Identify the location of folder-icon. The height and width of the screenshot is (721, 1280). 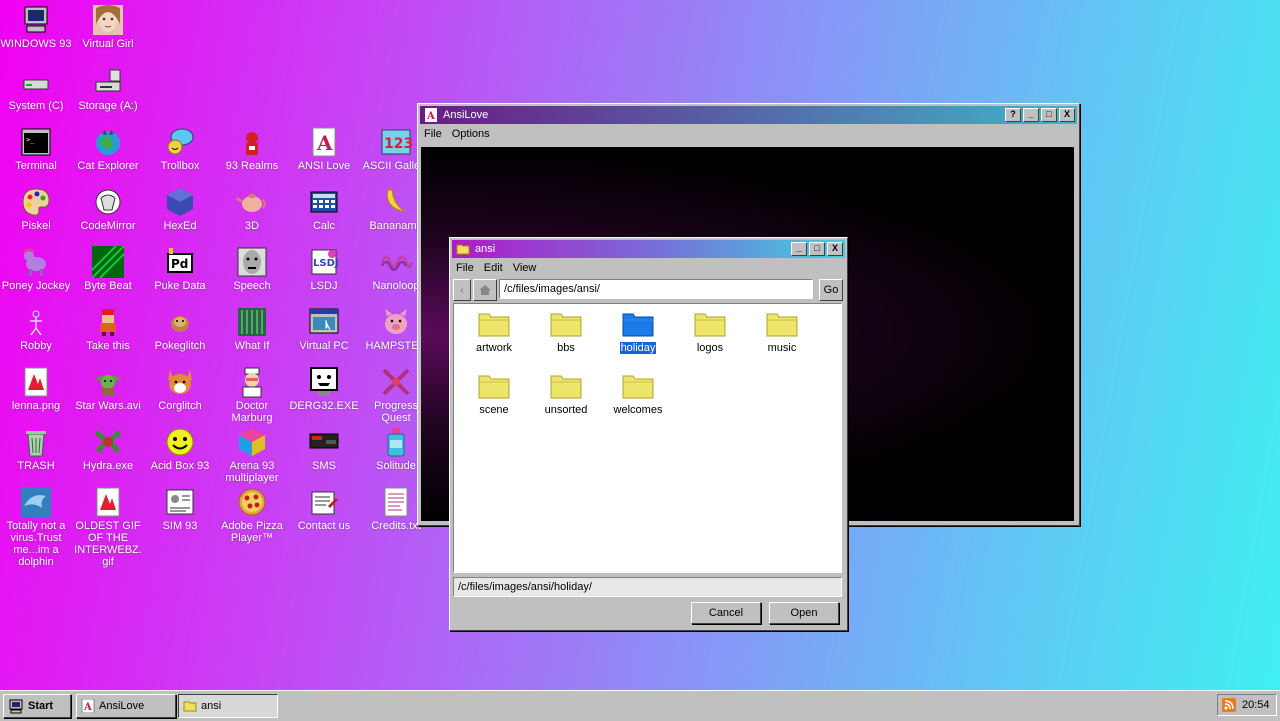
(566, 387).